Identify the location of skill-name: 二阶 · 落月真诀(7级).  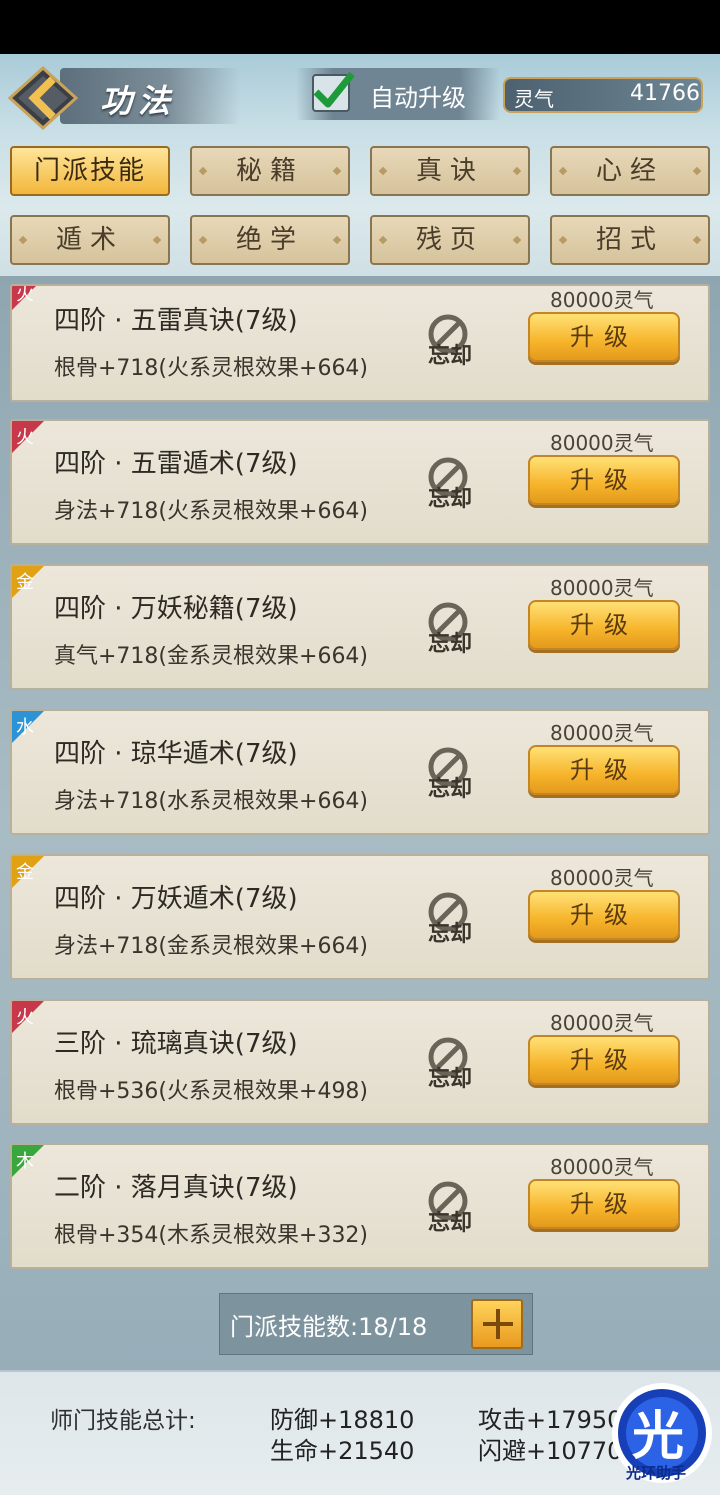
(176, 1188).